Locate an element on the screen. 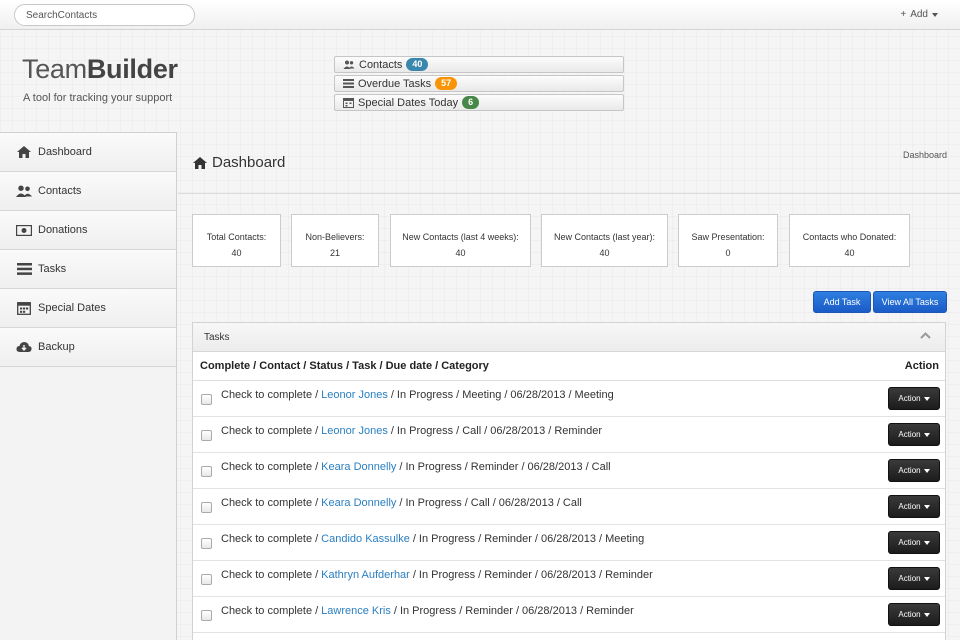 This screenshot has height=640, width=960. search-input is located at coordinates (104, 15).